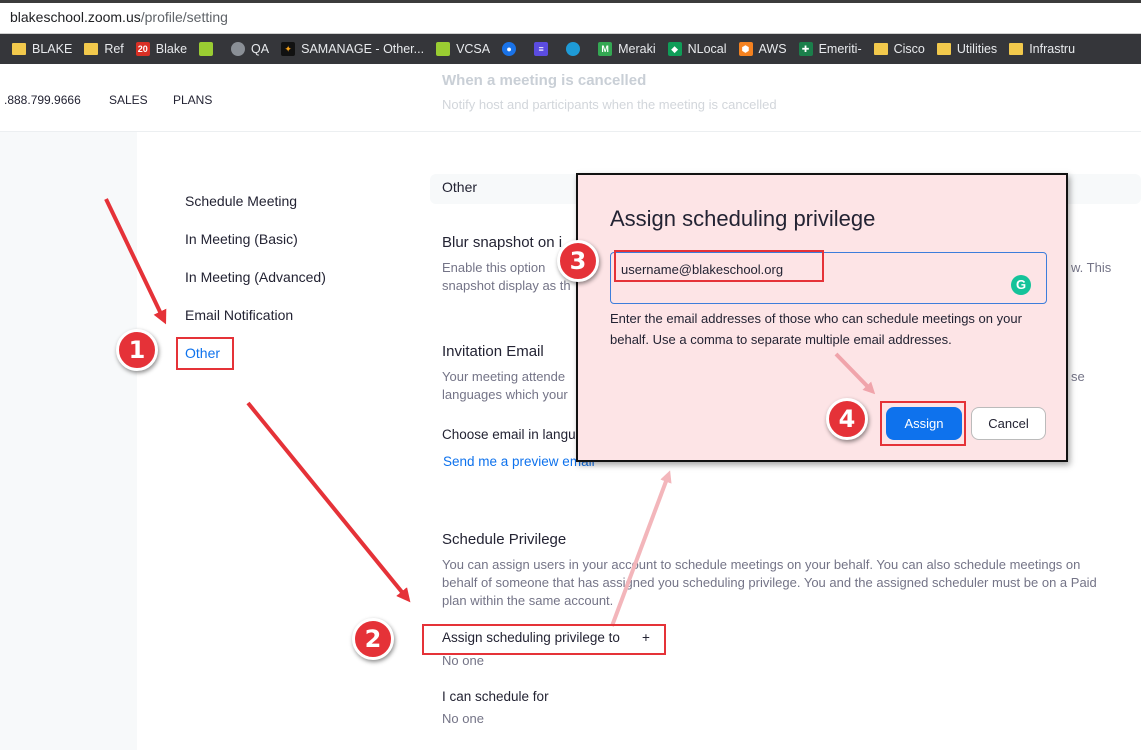  What do you see at coordinates (137, 350) in the screenshot?
I see `step-1-badge: 1` at bounding box center [137, 350].